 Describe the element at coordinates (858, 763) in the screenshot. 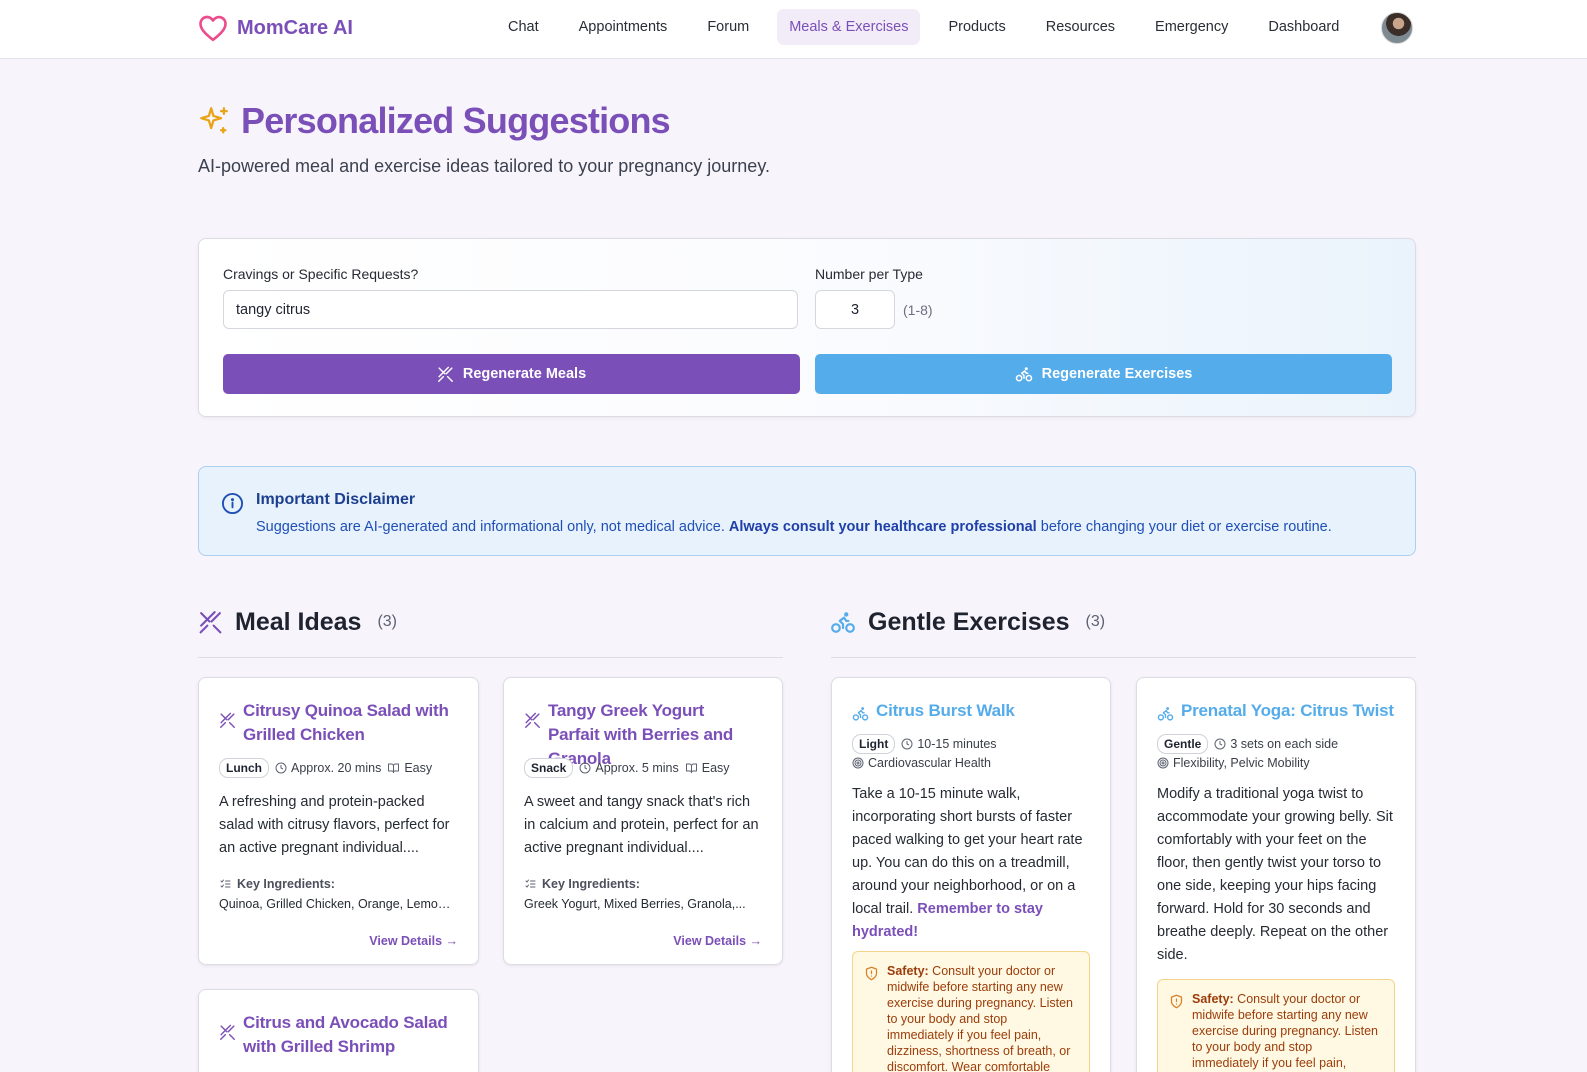

I see `target-icon` at that location.